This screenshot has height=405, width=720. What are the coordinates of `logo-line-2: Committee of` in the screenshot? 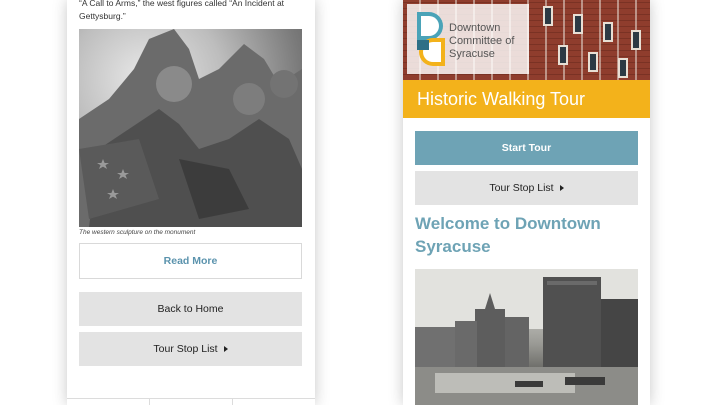 It's located at (482, 41).